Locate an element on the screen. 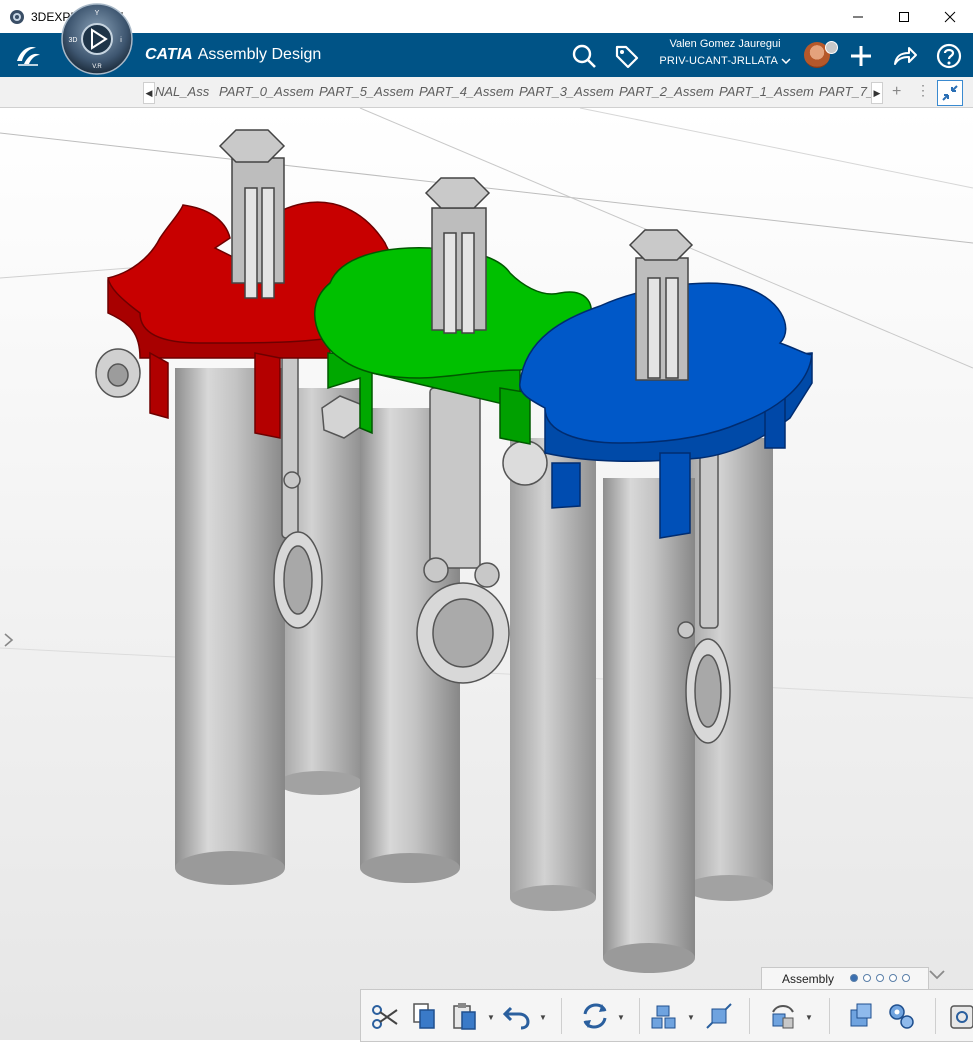  front-tube-left is located at coordinates (230, 626).